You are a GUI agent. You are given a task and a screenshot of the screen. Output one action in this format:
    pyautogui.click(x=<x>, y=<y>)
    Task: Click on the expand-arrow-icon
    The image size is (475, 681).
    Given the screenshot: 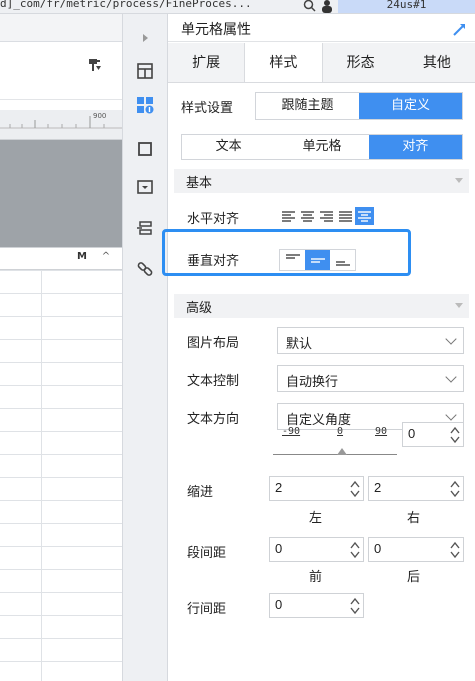 What is the action you would take?
    pyautogui.click(x=145, y=38)
    